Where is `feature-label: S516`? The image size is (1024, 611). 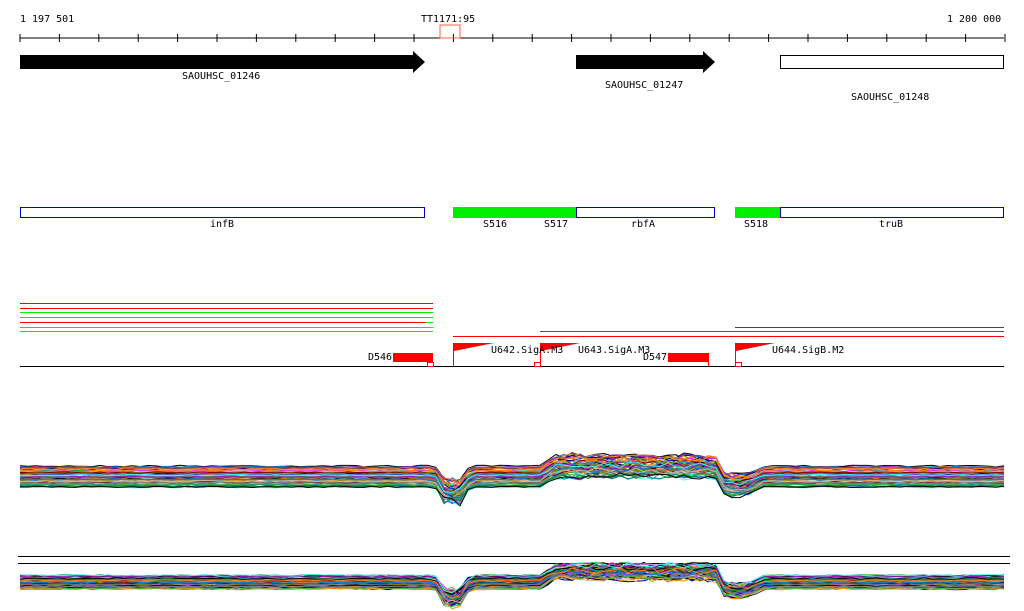
feature-label: S516 is located at coordinates (495, 224).